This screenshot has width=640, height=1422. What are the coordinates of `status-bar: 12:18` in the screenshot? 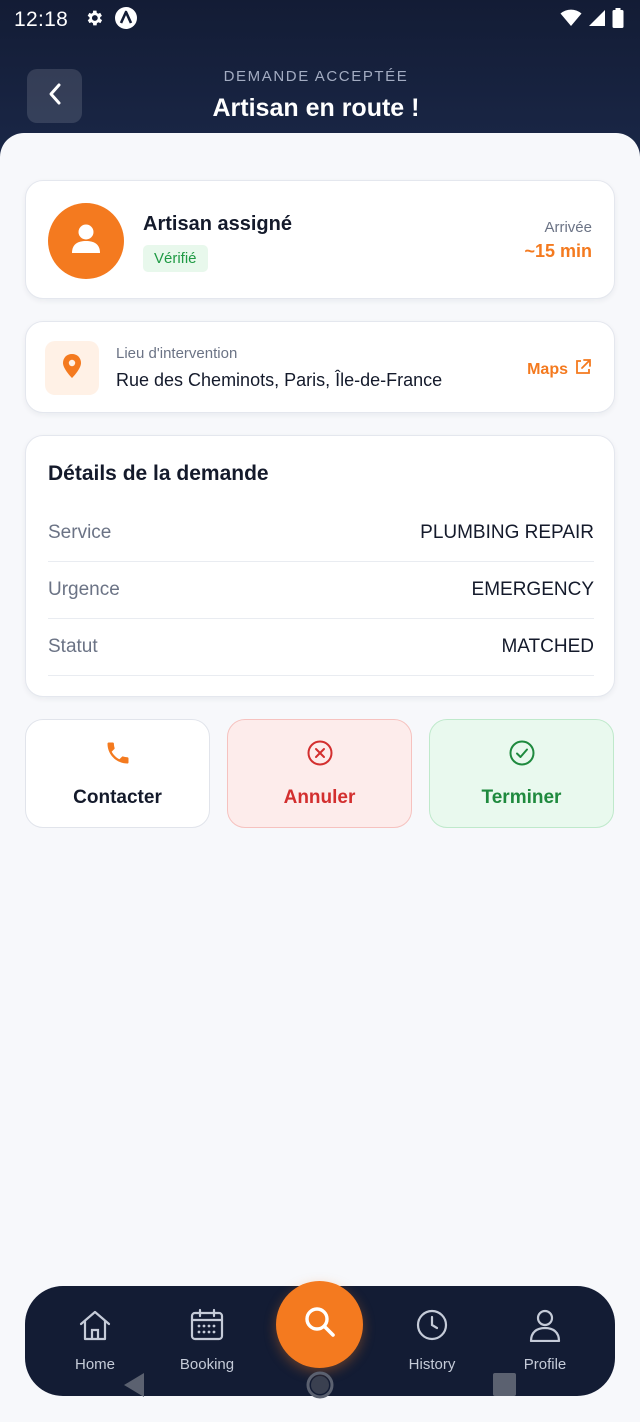 It's located at (320, 20).